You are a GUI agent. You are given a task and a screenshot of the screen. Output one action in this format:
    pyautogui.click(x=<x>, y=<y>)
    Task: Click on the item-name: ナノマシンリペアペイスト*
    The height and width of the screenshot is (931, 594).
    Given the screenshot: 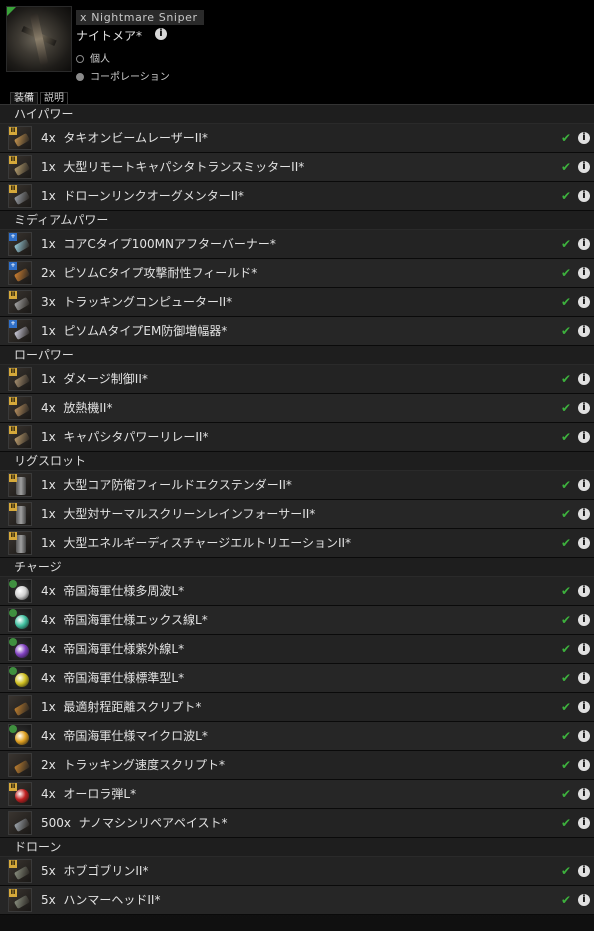 What is the action you would take?
    pyautogui.click(x=153, y=823)
    